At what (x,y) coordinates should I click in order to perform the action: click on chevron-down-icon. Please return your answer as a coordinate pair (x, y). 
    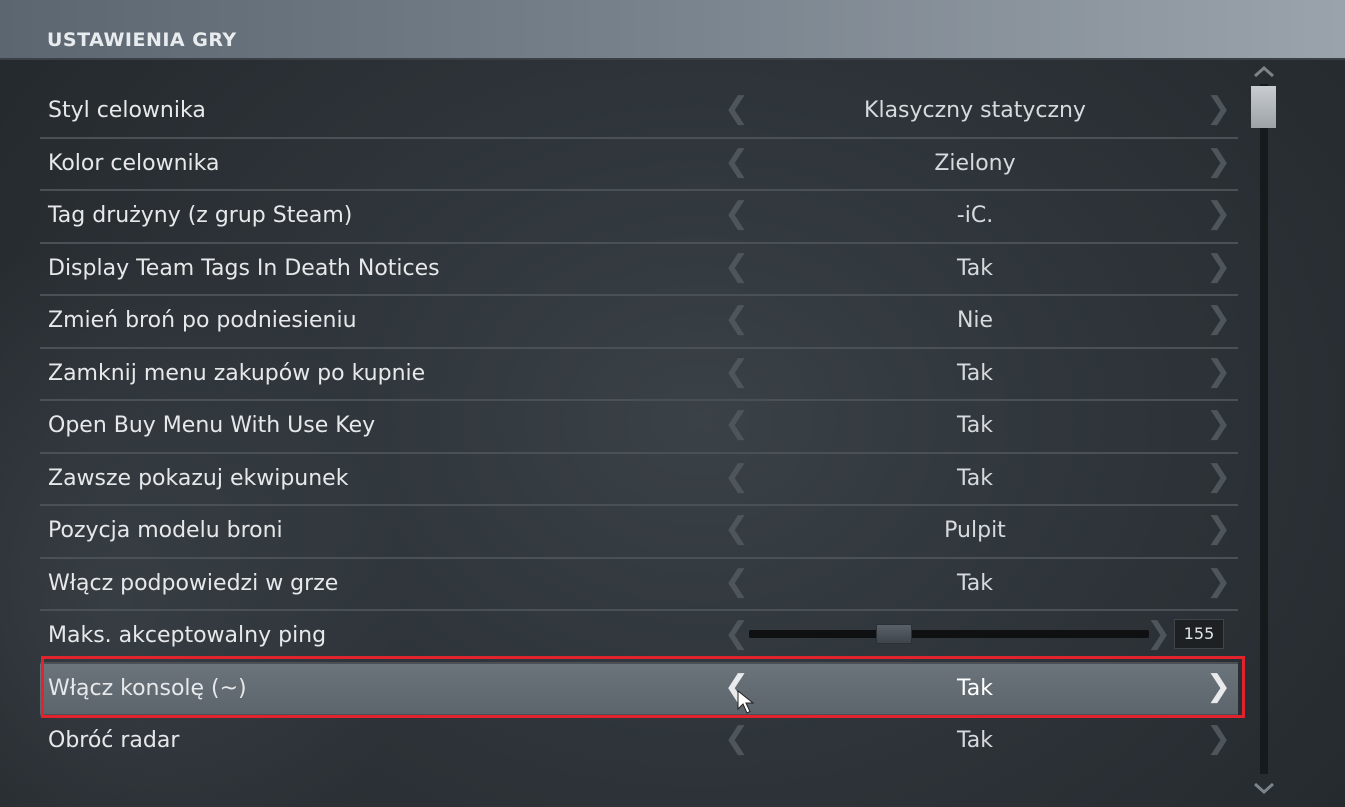
    Looking at the image, I should click on (1264, 789).